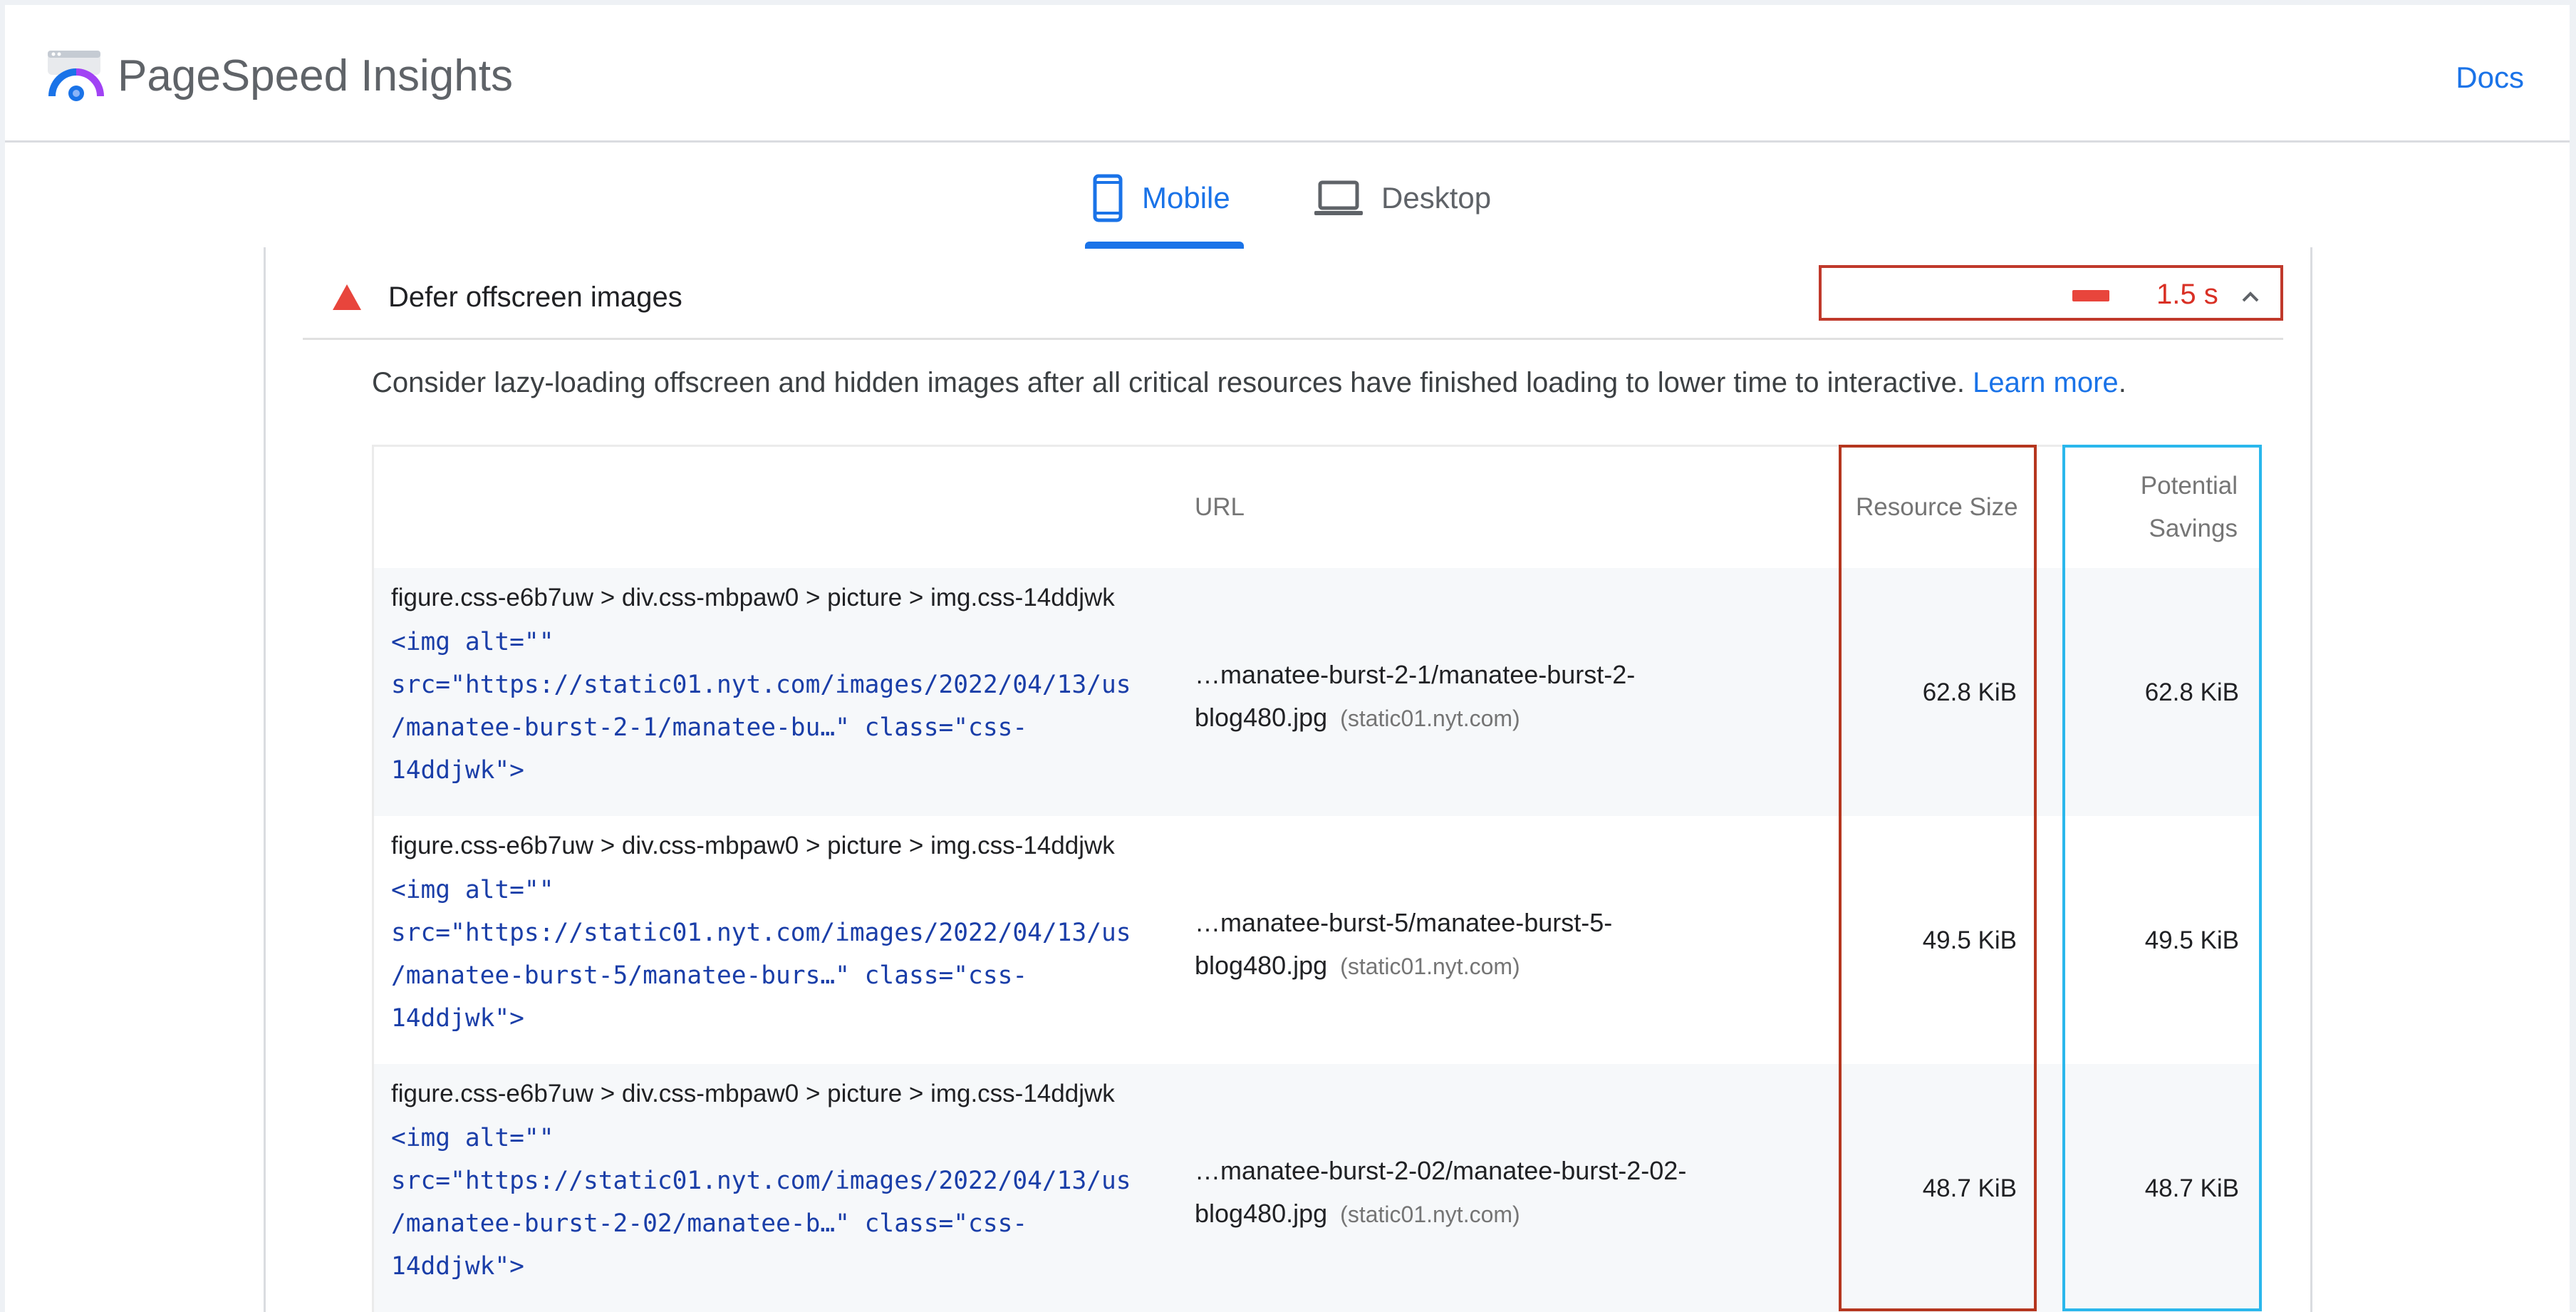  Describe the element at coordinates (2187, 295) in the screenshot. I see `savings-value: 1.5 s` at that location.